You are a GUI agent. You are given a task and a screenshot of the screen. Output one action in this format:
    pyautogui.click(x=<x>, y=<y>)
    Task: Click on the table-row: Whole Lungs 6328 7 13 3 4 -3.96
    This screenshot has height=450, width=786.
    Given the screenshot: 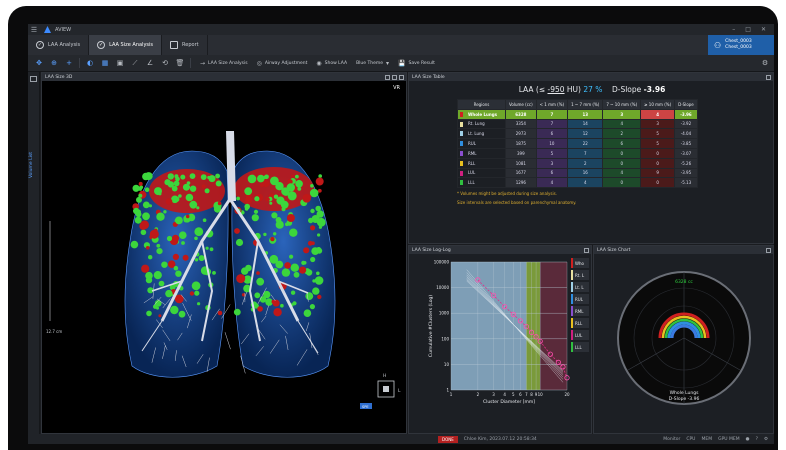 What is the action you would take?
    pyautogui.click(x=577, y=114)
    